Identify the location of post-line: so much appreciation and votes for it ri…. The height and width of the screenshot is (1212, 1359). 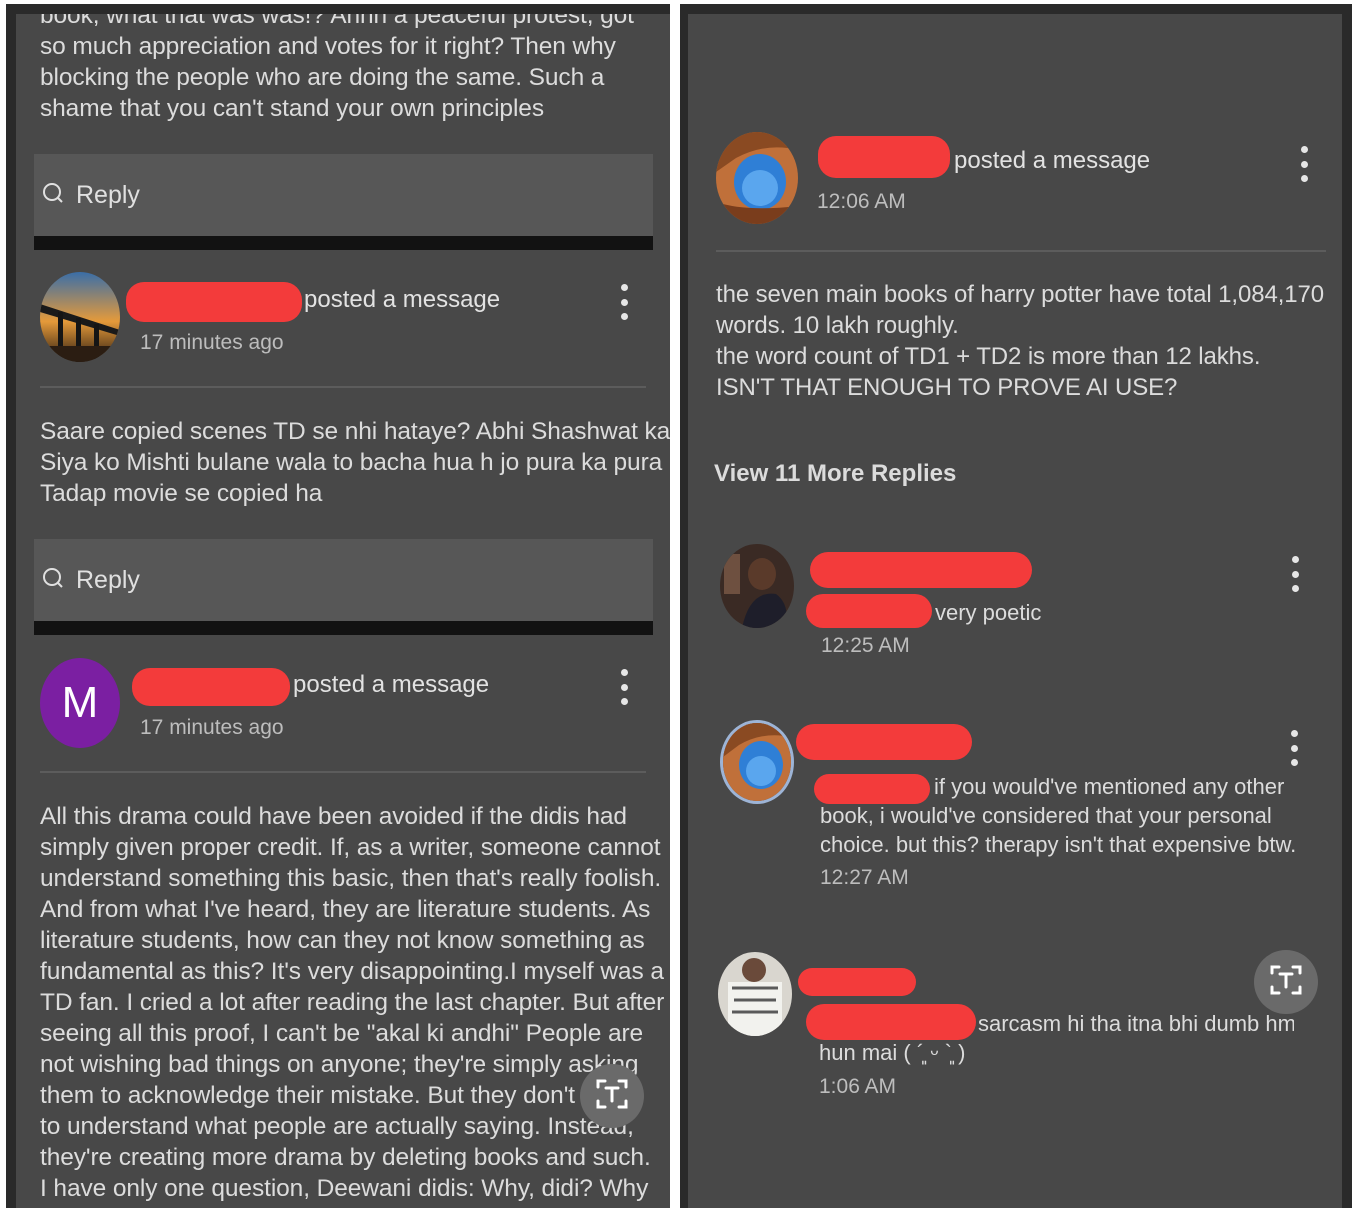
(328, 46).